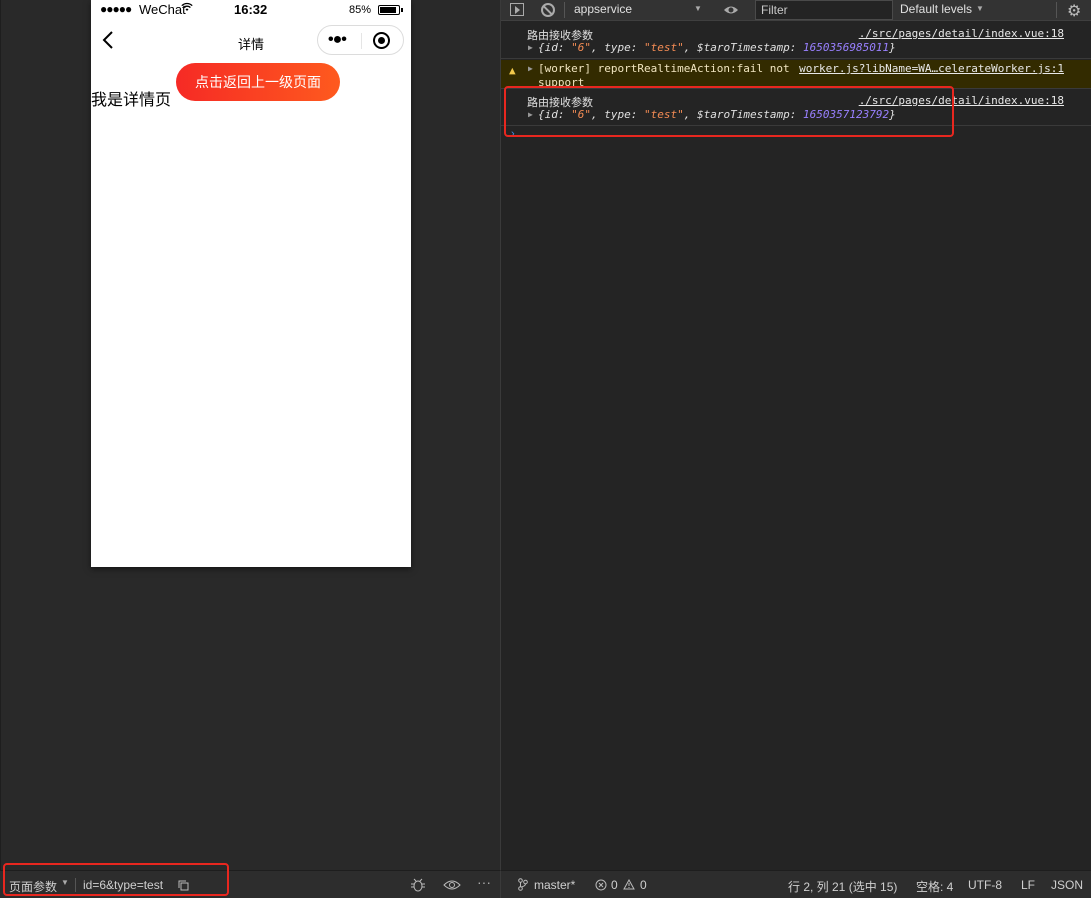 Image resolution: width=1091 pixels, height=898 pixels. I want to click on live-expression-eye-icon, so click(731, 10).